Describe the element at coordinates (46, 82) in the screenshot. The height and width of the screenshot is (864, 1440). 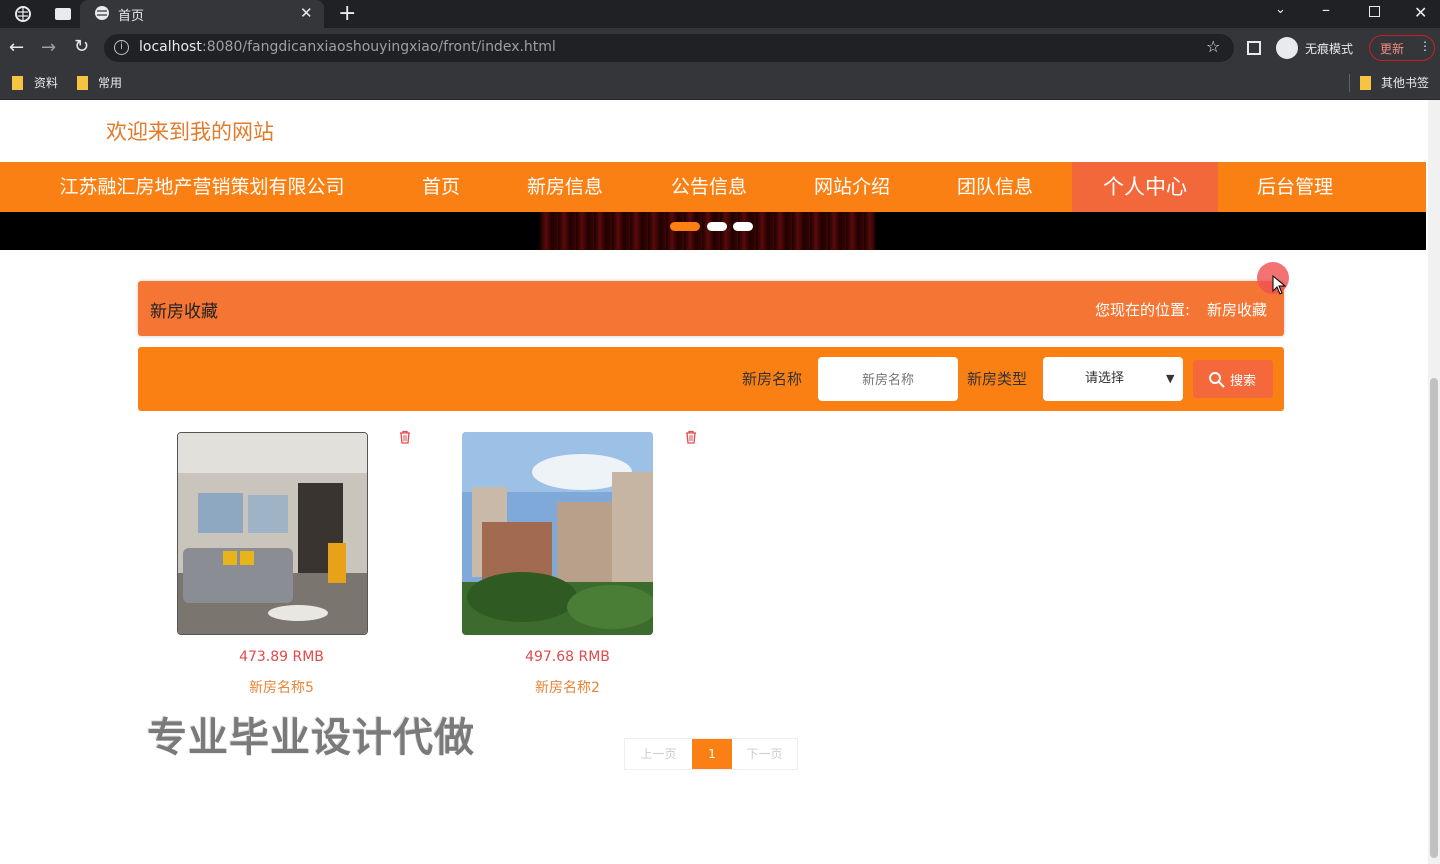
I see `bookmark-ziliao: 资料` at that location.